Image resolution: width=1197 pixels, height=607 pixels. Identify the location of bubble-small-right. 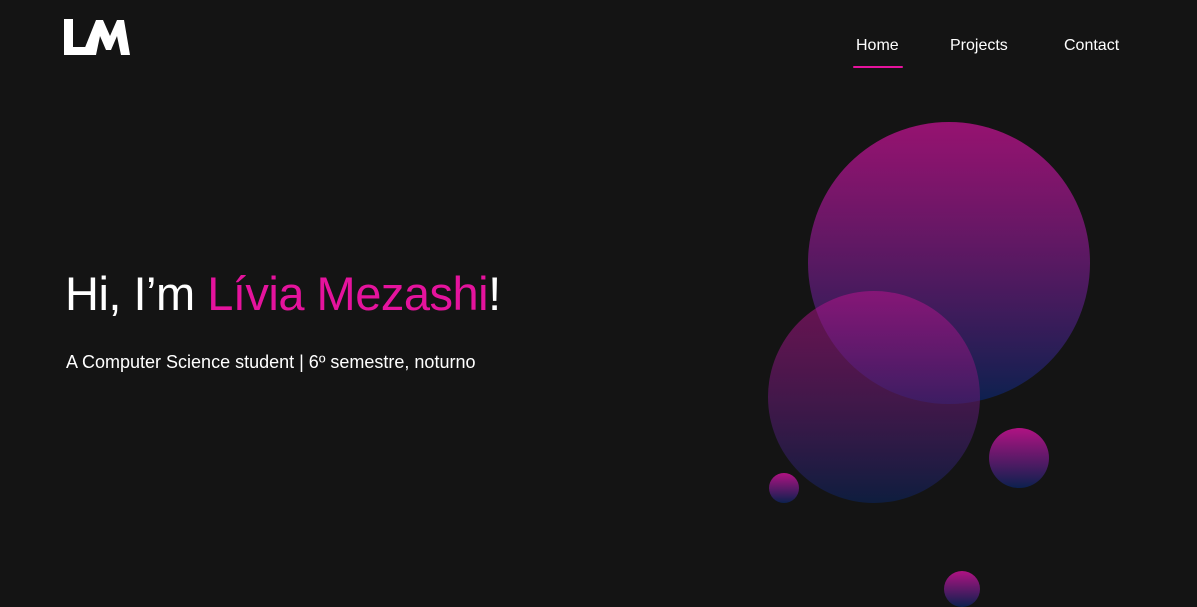
(1019, 458).